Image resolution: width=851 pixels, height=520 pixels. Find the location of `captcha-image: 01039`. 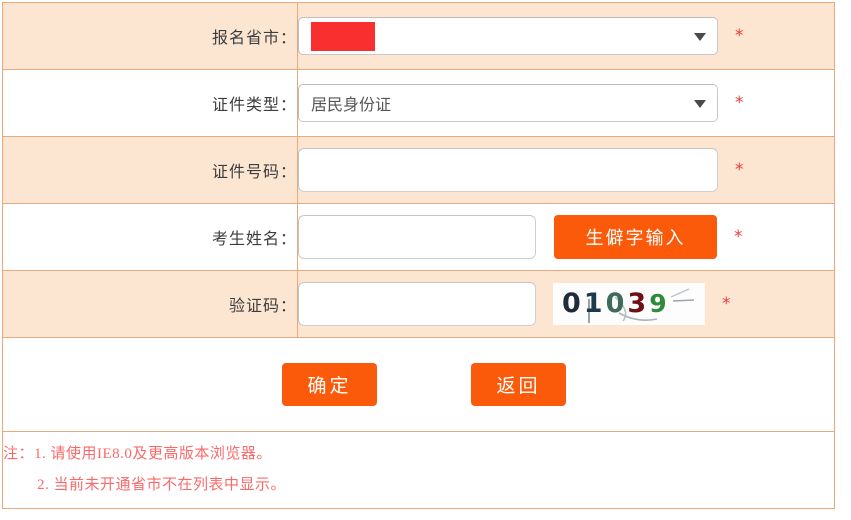

captcha-image: 01039 is located at coordinates (629, 304).